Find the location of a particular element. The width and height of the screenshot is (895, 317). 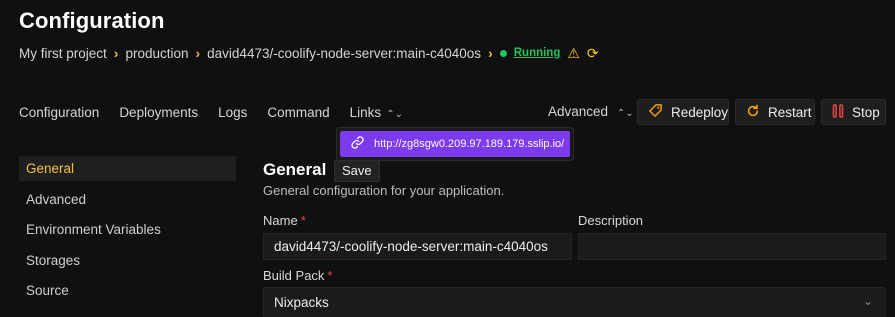

sidebar-item-source: Source is located at coordinates (127, 290).